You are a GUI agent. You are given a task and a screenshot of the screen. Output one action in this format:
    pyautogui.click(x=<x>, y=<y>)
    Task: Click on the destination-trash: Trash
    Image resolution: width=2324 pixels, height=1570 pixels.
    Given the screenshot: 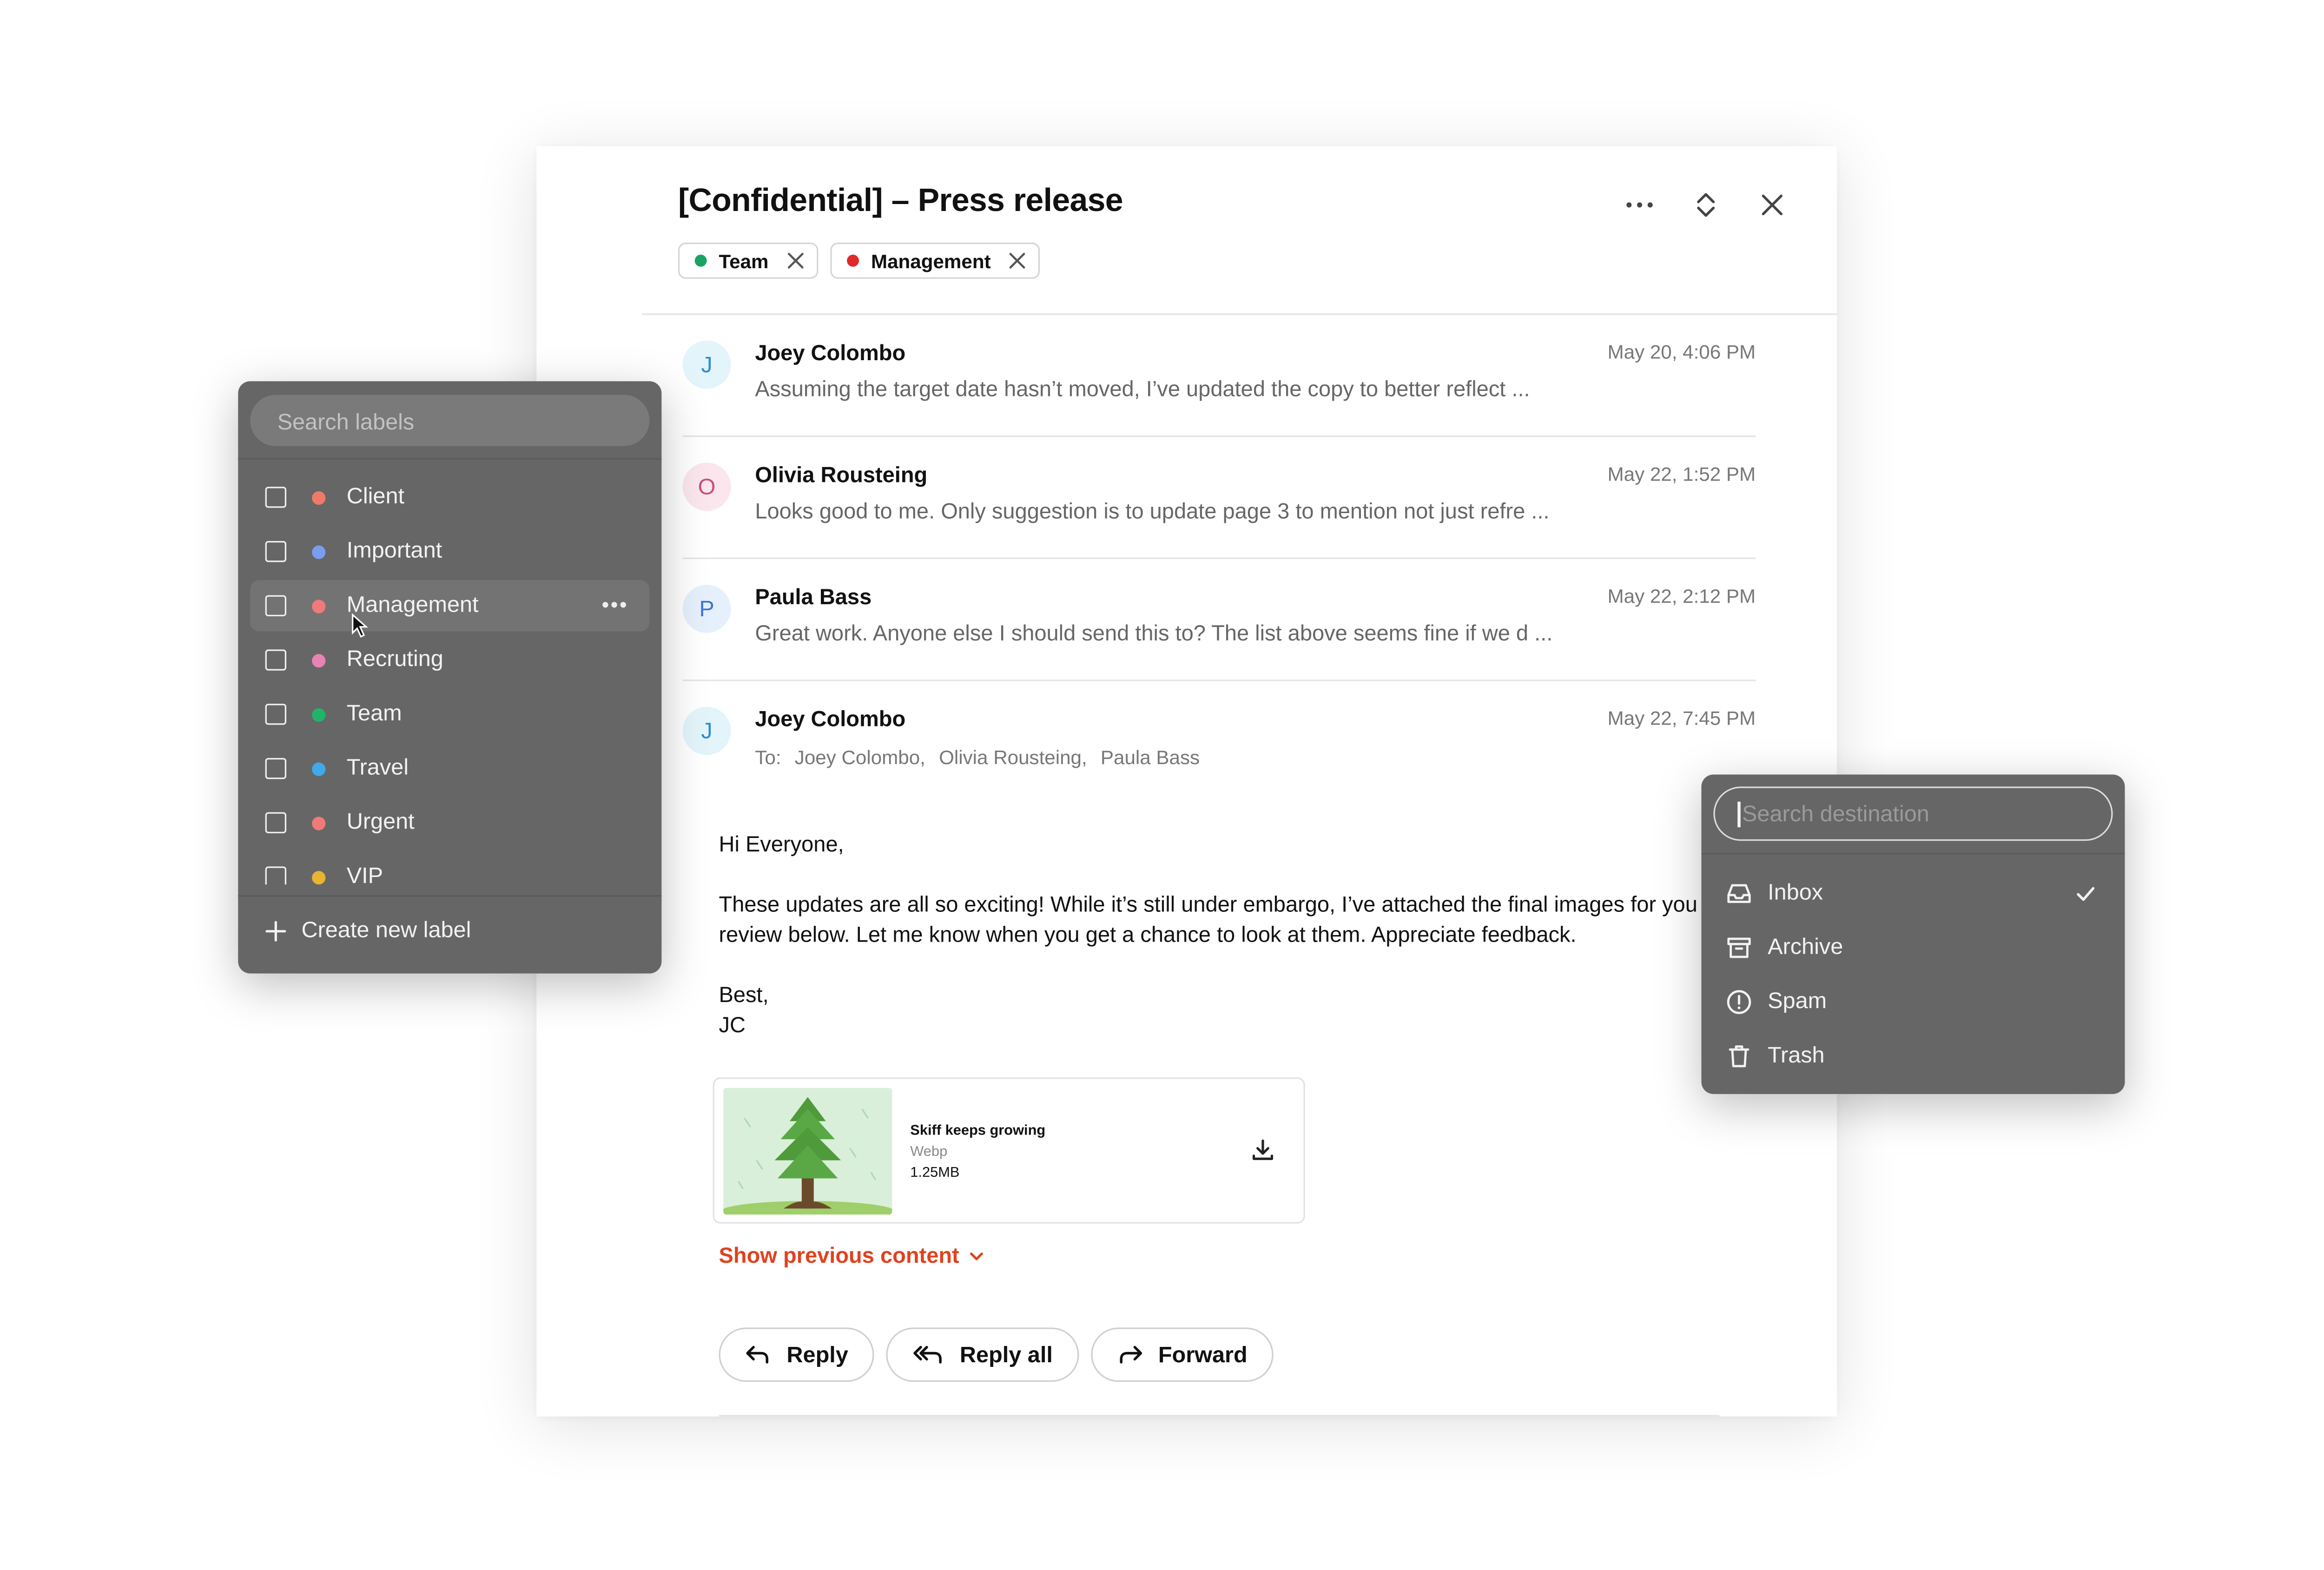 What is the action you would take?
    pyautogui.click(x=1913, y=1056)
    